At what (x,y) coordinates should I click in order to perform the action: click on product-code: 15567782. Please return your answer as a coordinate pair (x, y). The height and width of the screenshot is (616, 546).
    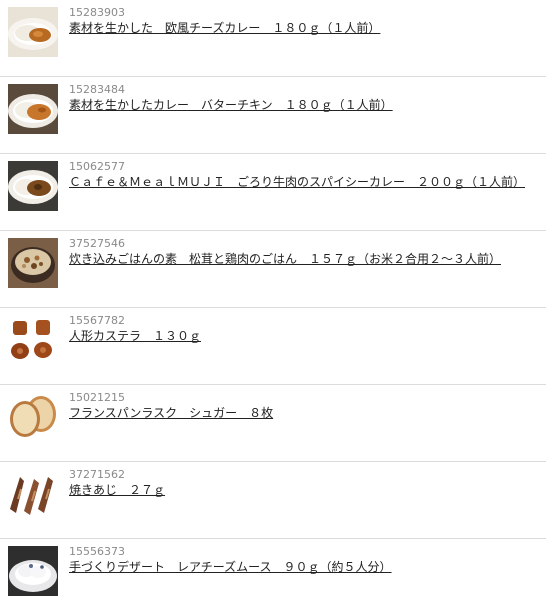
    Looking at the image, I should click on (97, 320).